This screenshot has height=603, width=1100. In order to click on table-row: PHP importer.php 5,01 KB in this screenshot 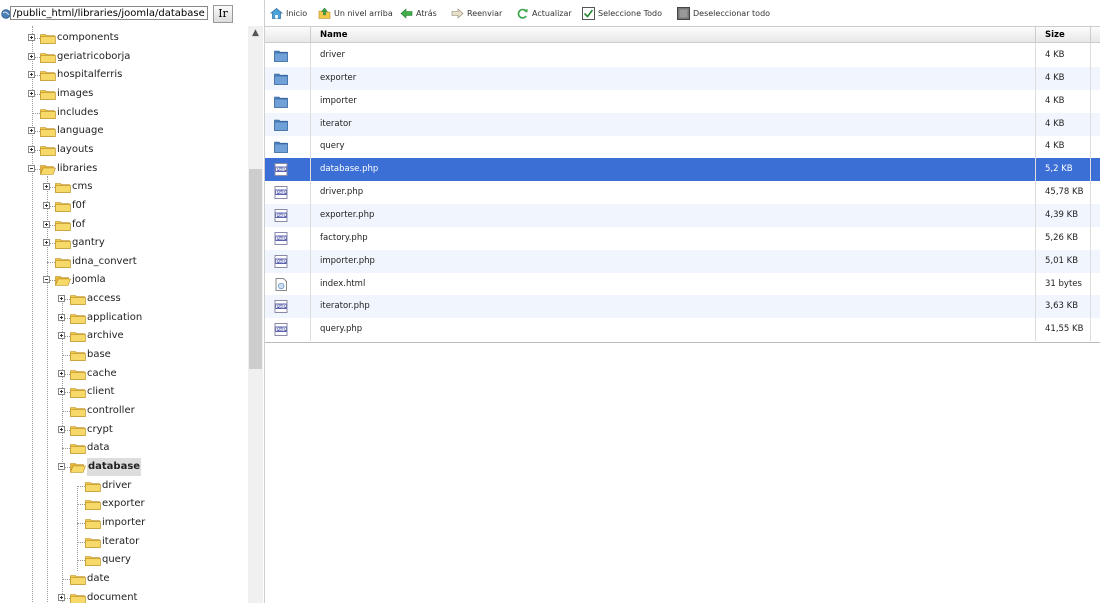, I will do `click(682, 261)`.